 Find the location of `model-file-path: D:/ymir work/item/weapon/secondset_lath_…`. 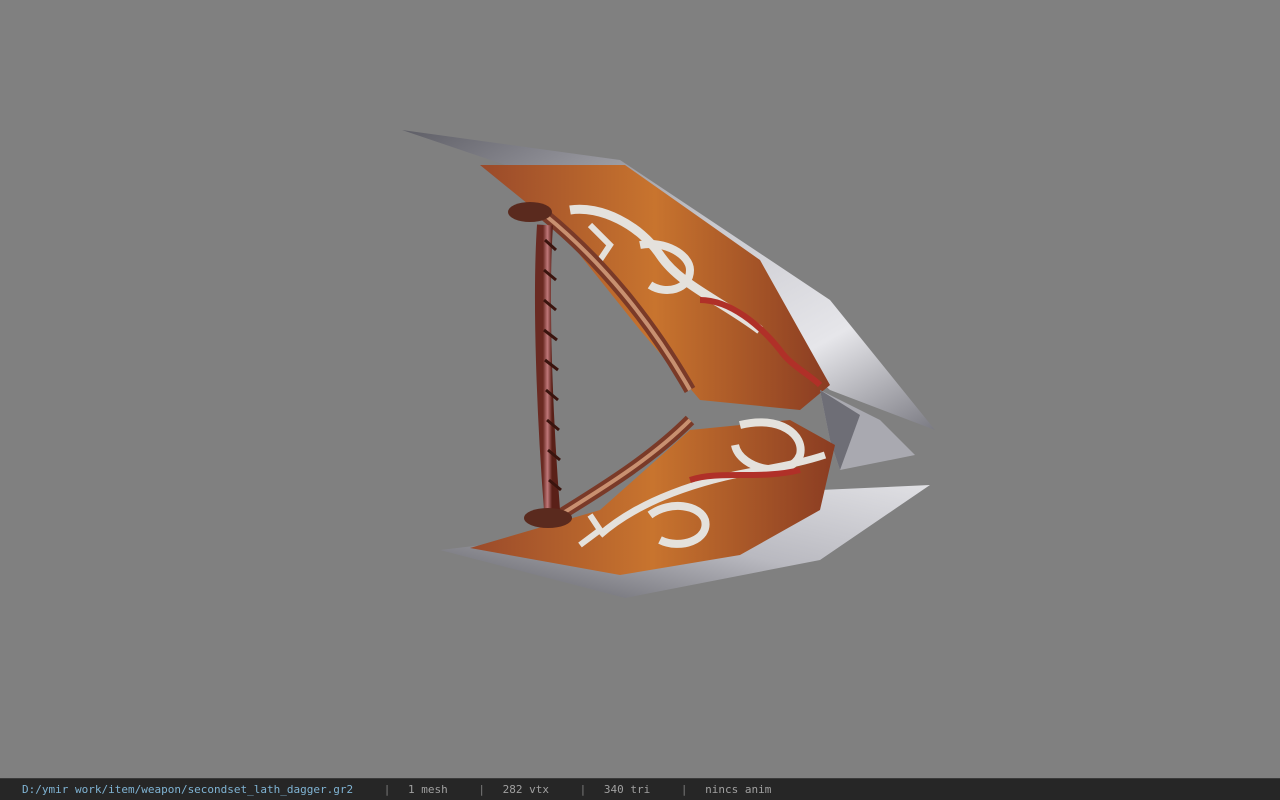

model-file-path: D:/ymir work/item/weapon/secondset_lath_… is located at coordinates (188, 789).